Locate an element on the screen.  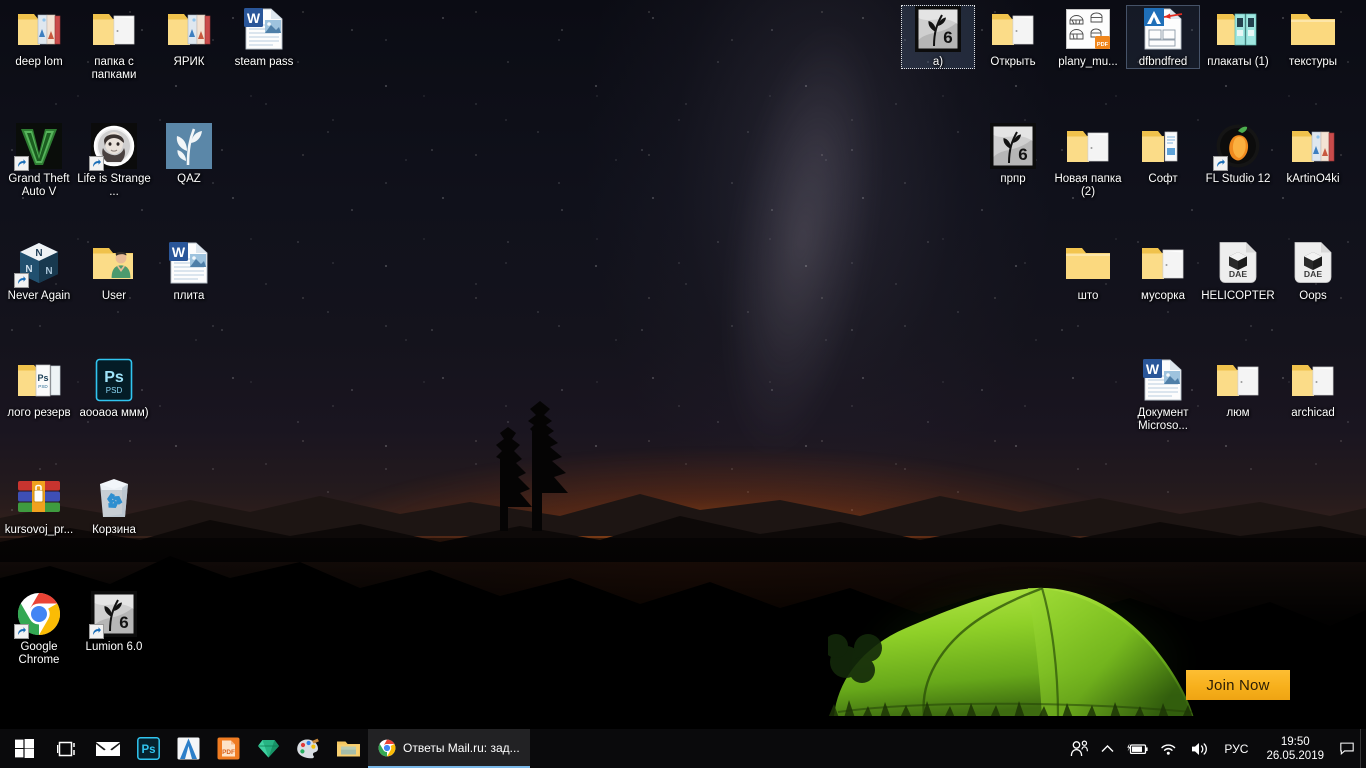
desktop-icon-label: прпр is located at coordinates (1013, 179).